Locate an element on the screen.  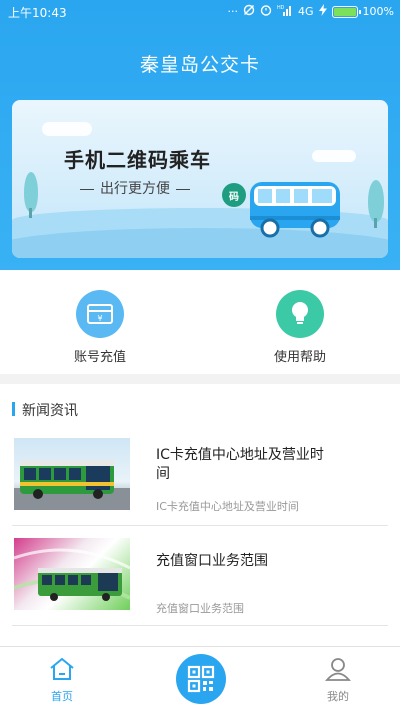
quick-actions: ¥ 账号充值 使用帮助 is located at coordinates (200, 322).